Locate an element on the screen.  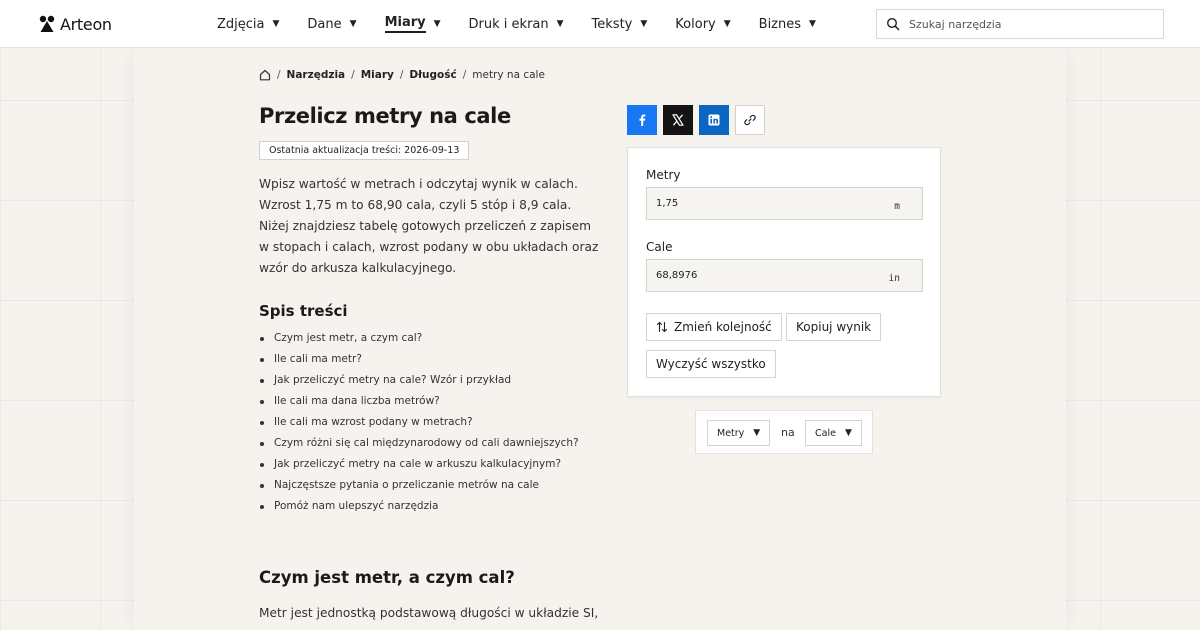
copy-result-label: Kopiuj wynik is located at coordinates (834, 327).